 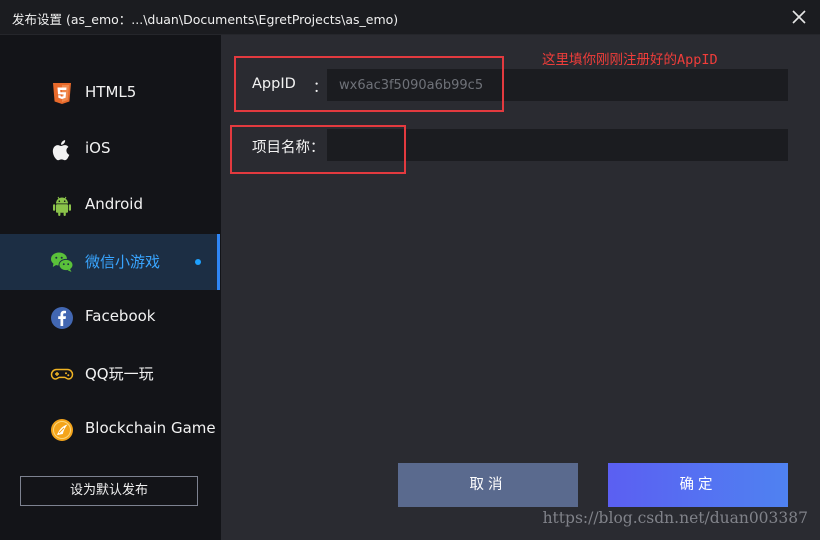 I want to click on sidebar-item-label: Facebook, so click(x=120, y=316).